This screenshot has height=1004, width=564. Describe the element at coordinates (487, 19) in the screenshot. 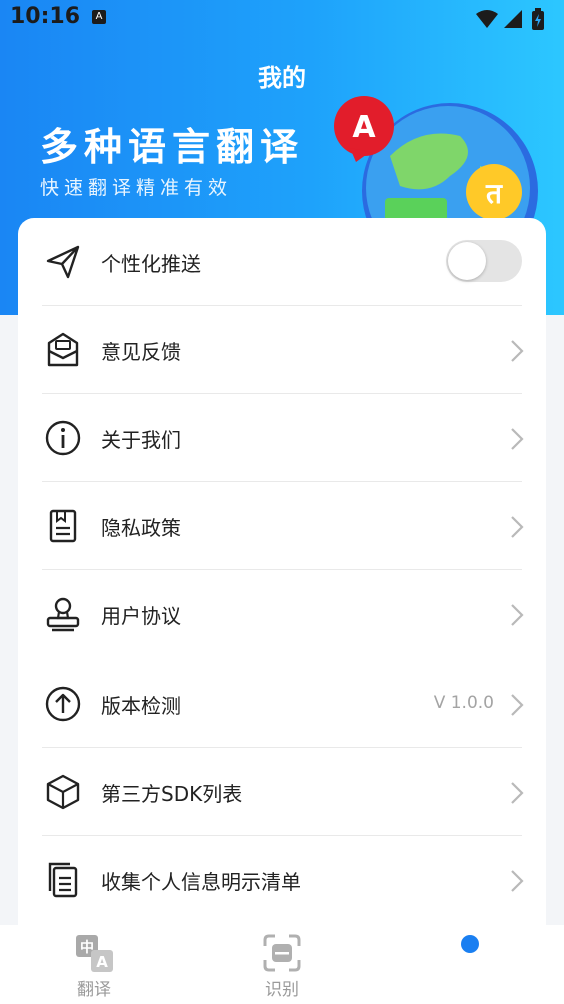

I see `wifi-icon` at that location.